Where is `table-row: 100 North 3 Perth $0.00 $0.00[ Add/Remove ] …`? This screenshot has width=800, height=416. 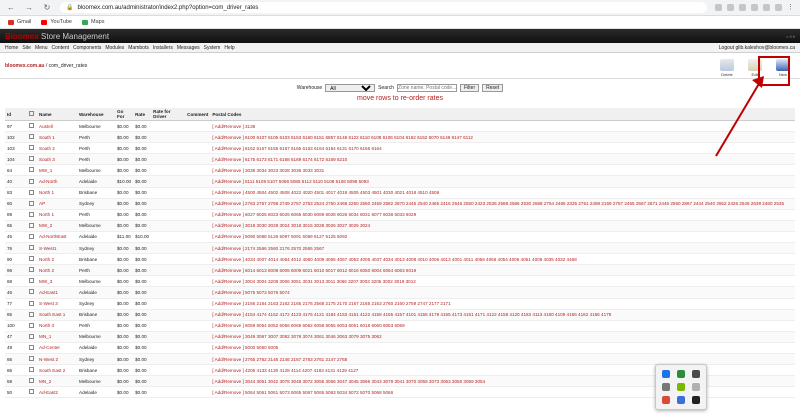
table-row: 100 North 3 Perth $0.00 $0.00[ Add/Remove ] … is located at coordinates (400, 326).